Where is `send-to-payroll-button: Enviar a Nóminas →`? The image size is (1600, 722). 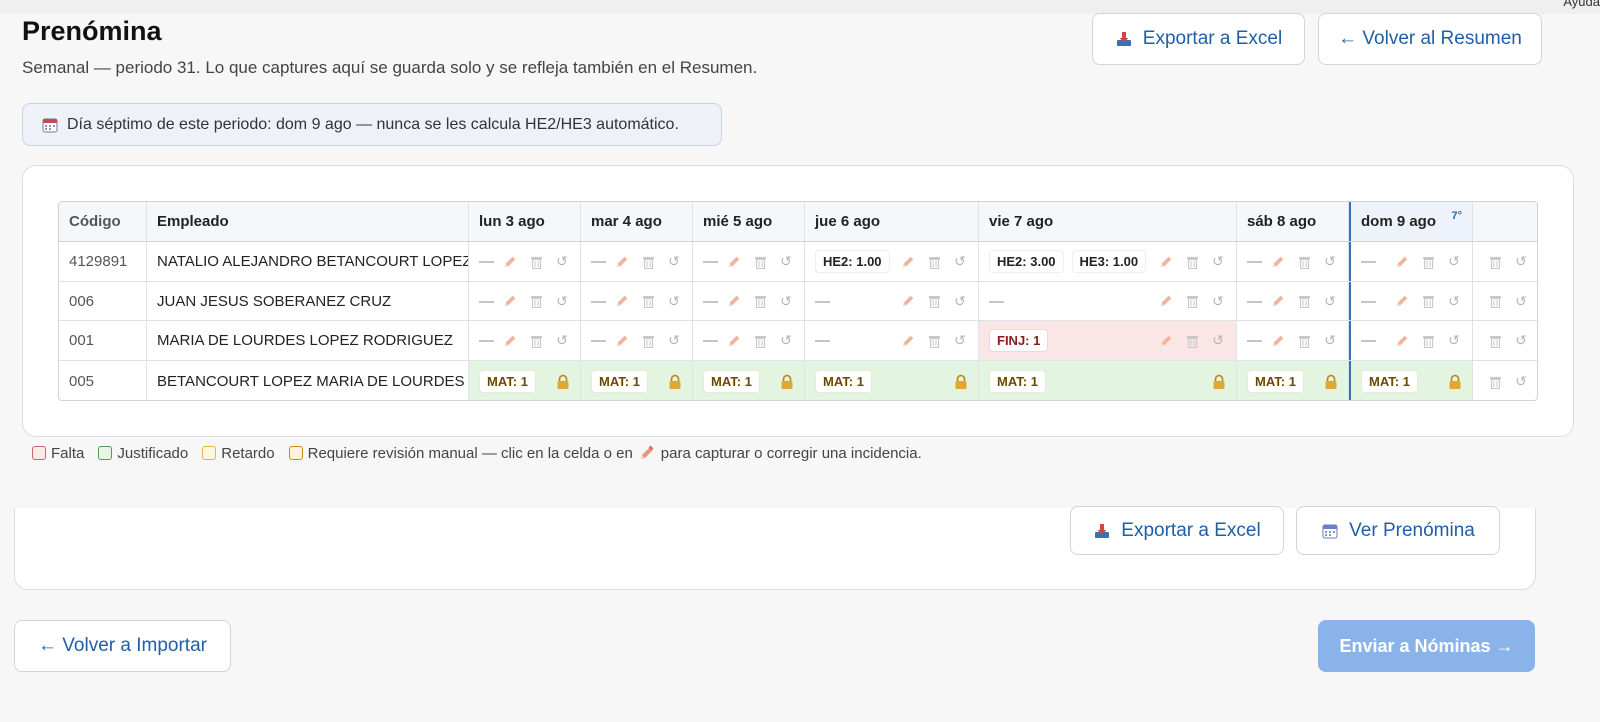 send-to-payroll-button: Enviar a Nóminas → is located at coordinates (1426, 646).